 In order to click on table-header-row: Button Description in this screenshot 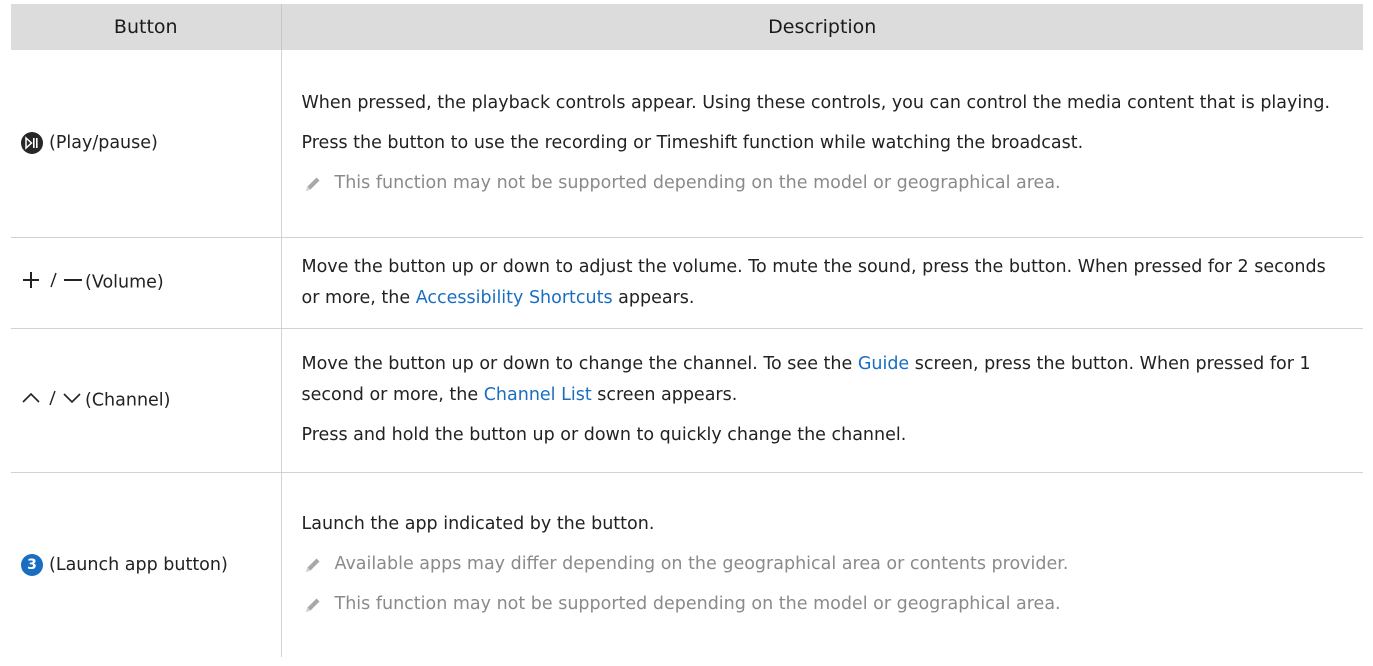, I will do `click(687, 27)`.